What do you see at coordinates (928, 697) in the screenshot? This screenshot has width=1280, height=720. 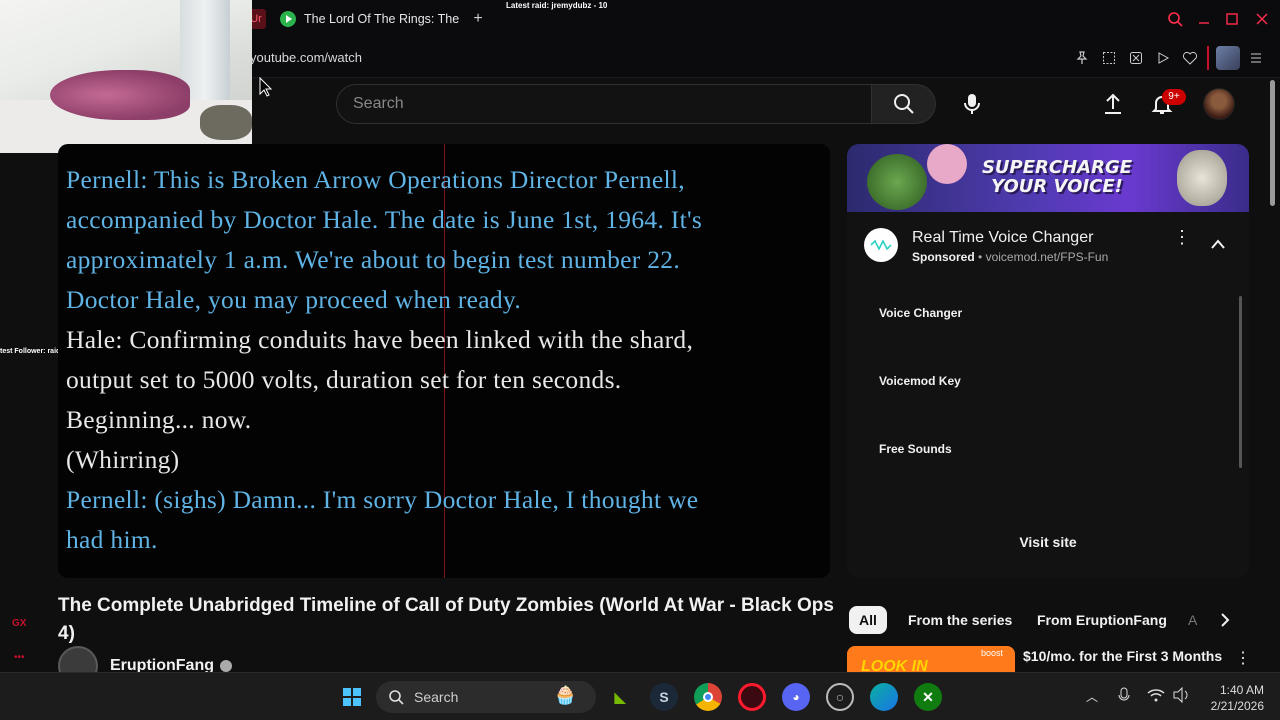 I see `xbox-icon: ✕` at bounding box center [928, 697].